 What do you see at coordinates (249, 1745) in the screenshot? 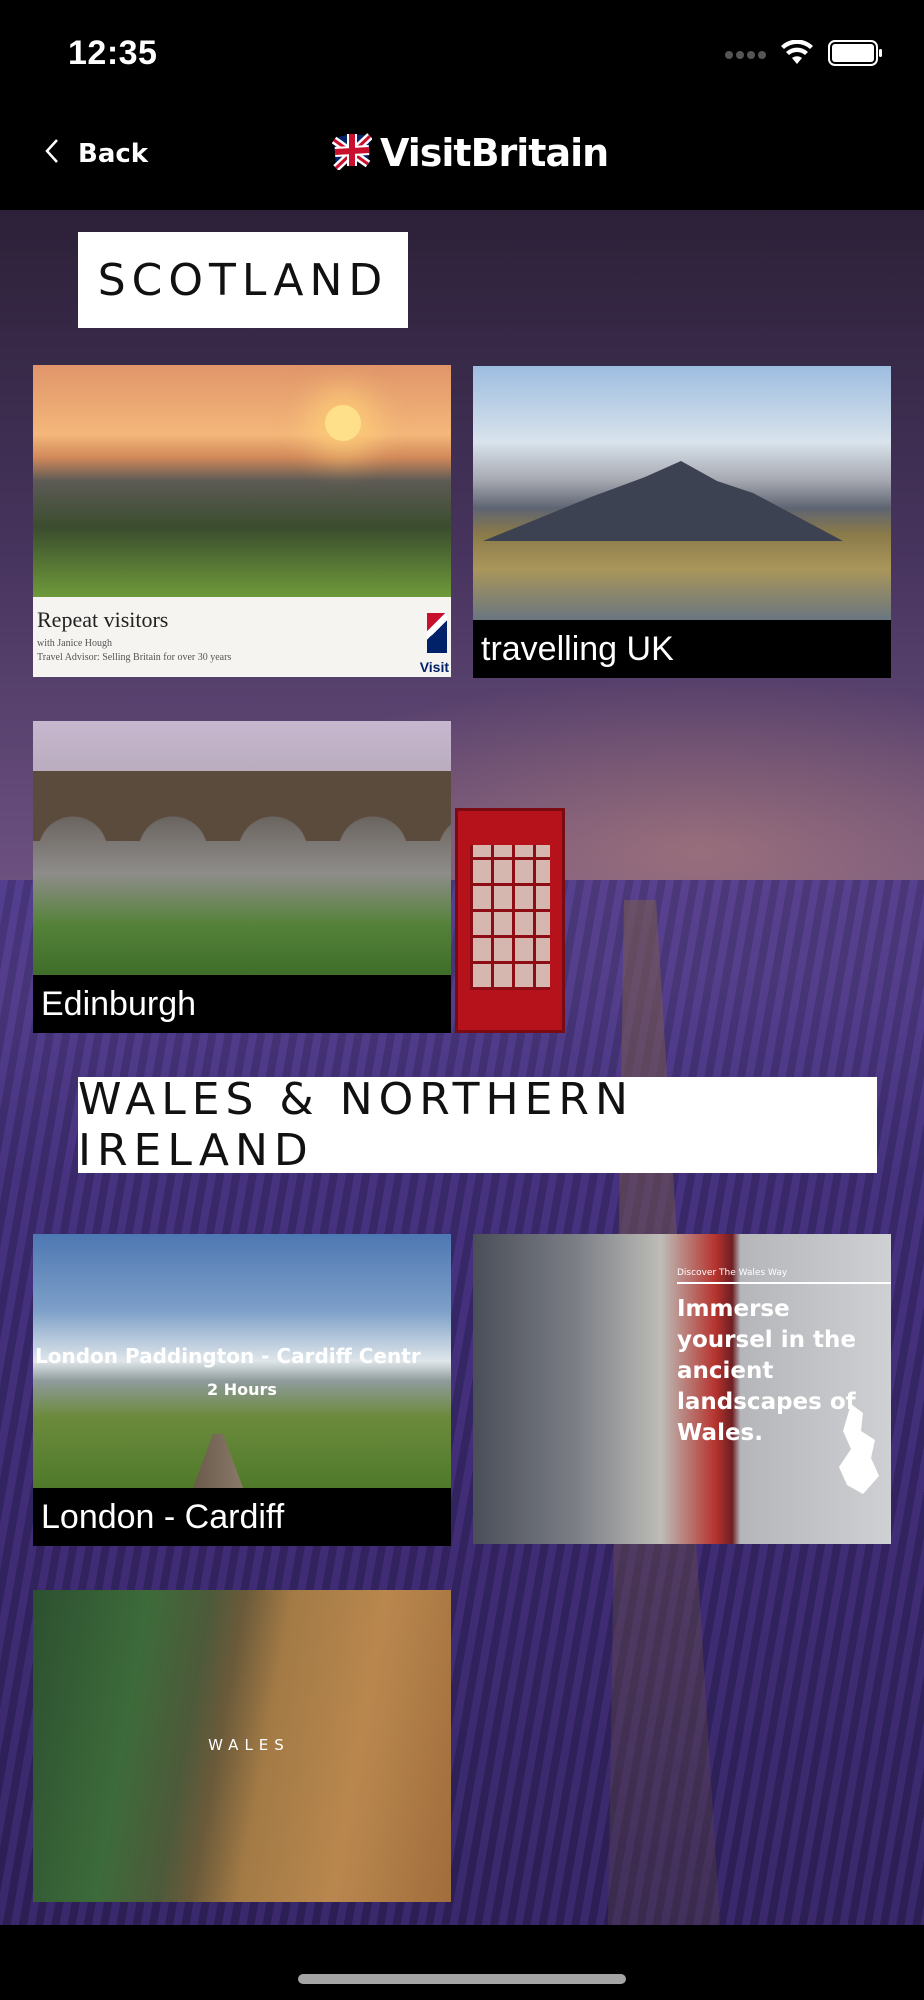
I see `overlay-text: WALES` at bounding box center [249, 1745].